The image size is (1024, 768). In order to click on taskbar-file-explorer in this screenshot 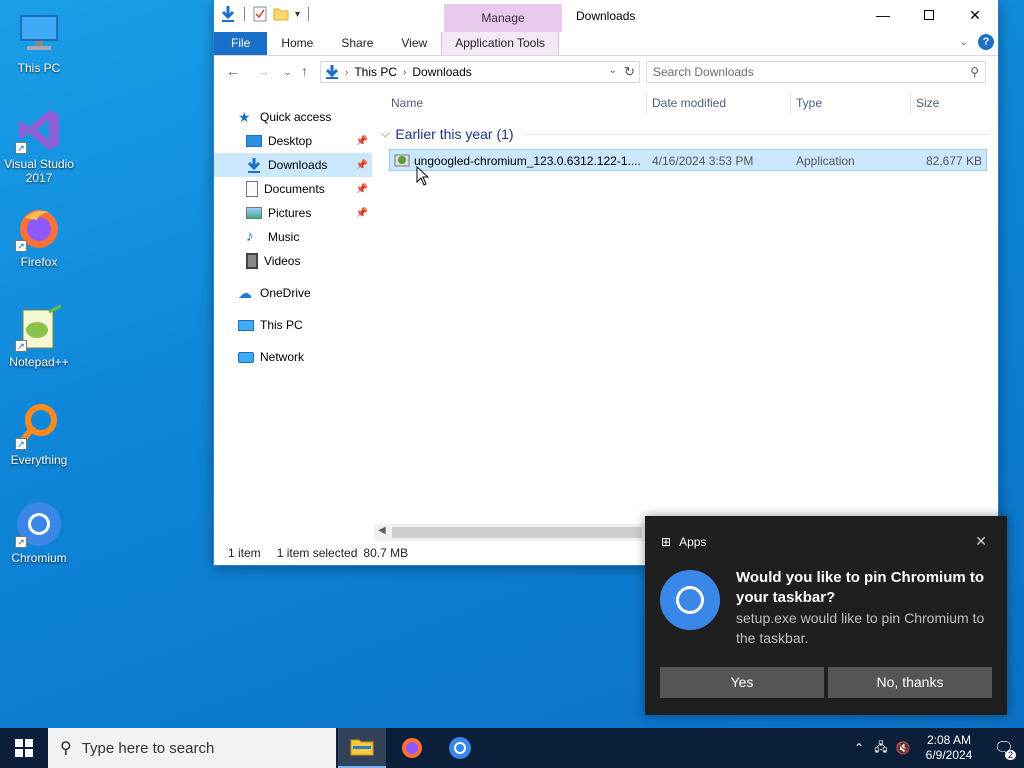, I will do `click(362, 748)`.